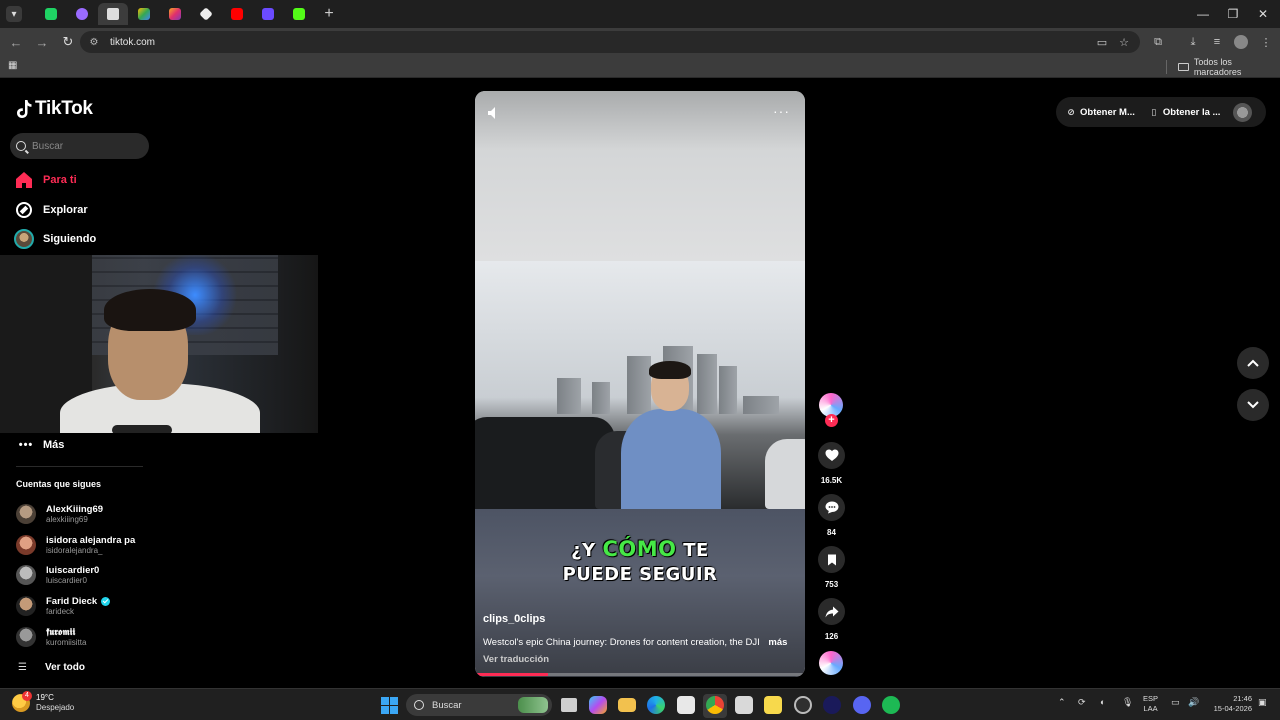  I want to click on media-control-icon: ≡, so click(1217, 42).